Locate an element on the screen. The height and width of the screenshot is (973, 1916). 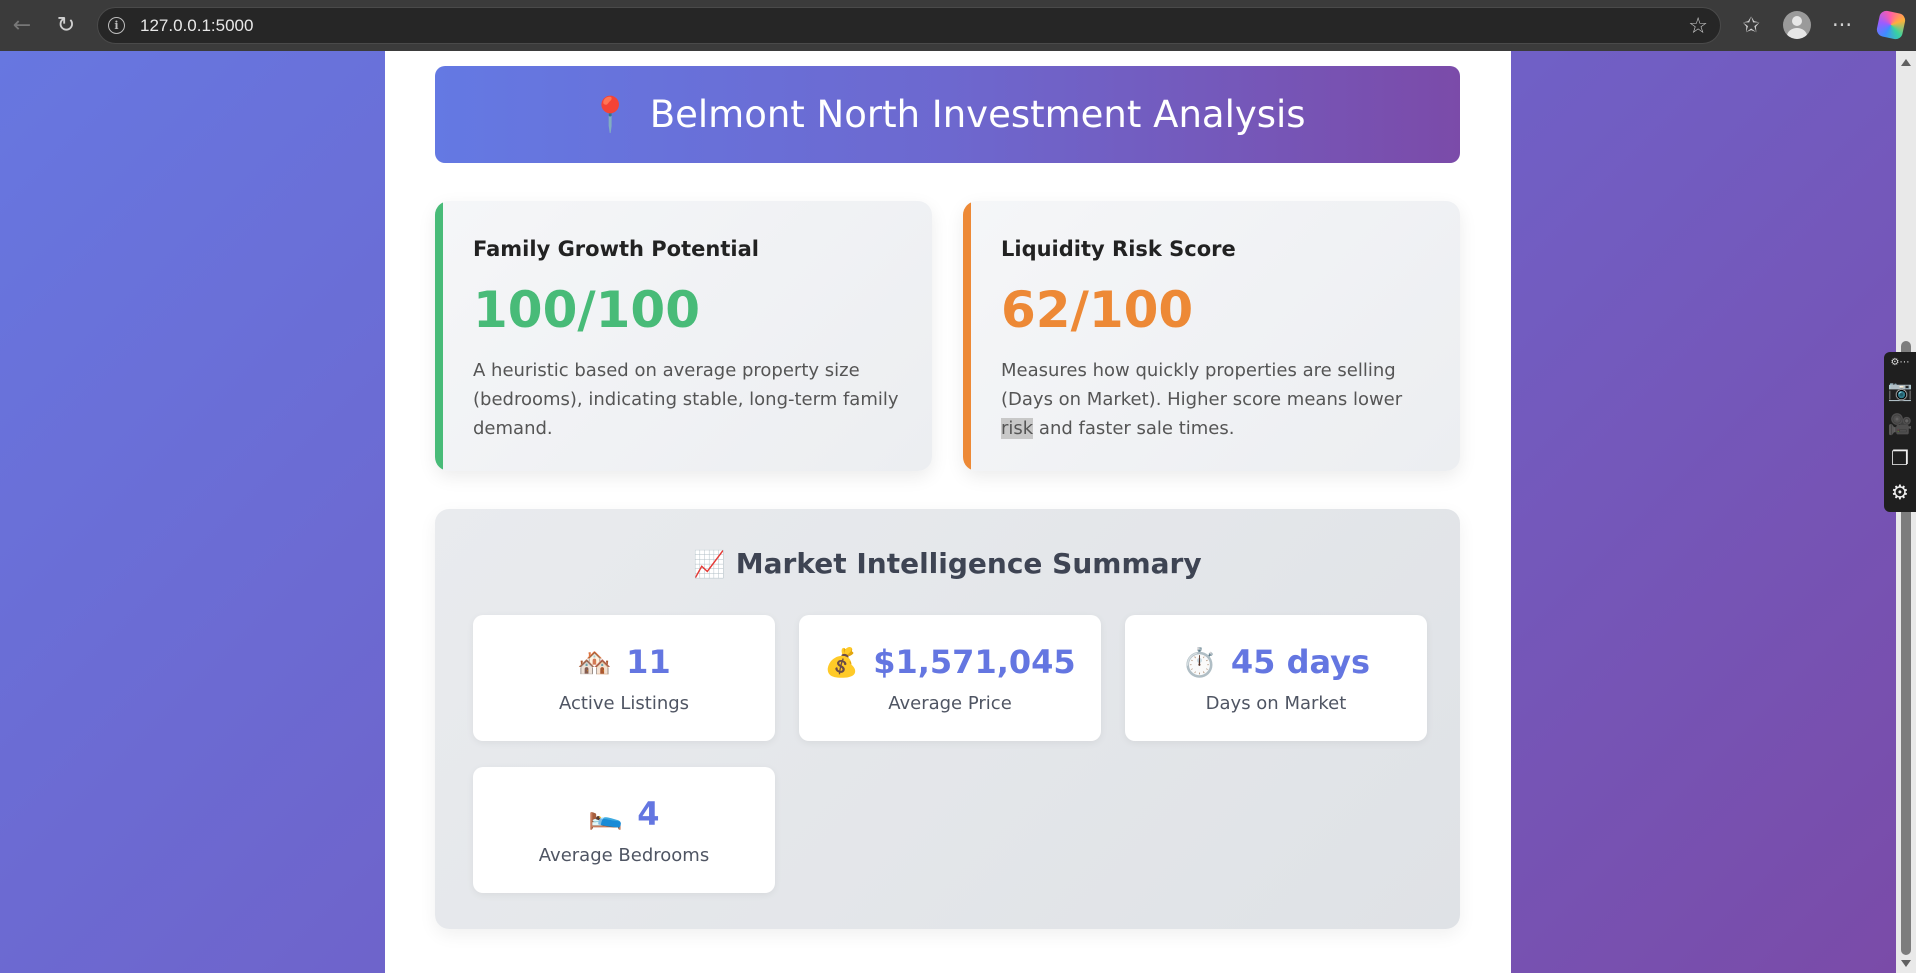
metric-value: 62/100 is located at coordinates (1097, 310).